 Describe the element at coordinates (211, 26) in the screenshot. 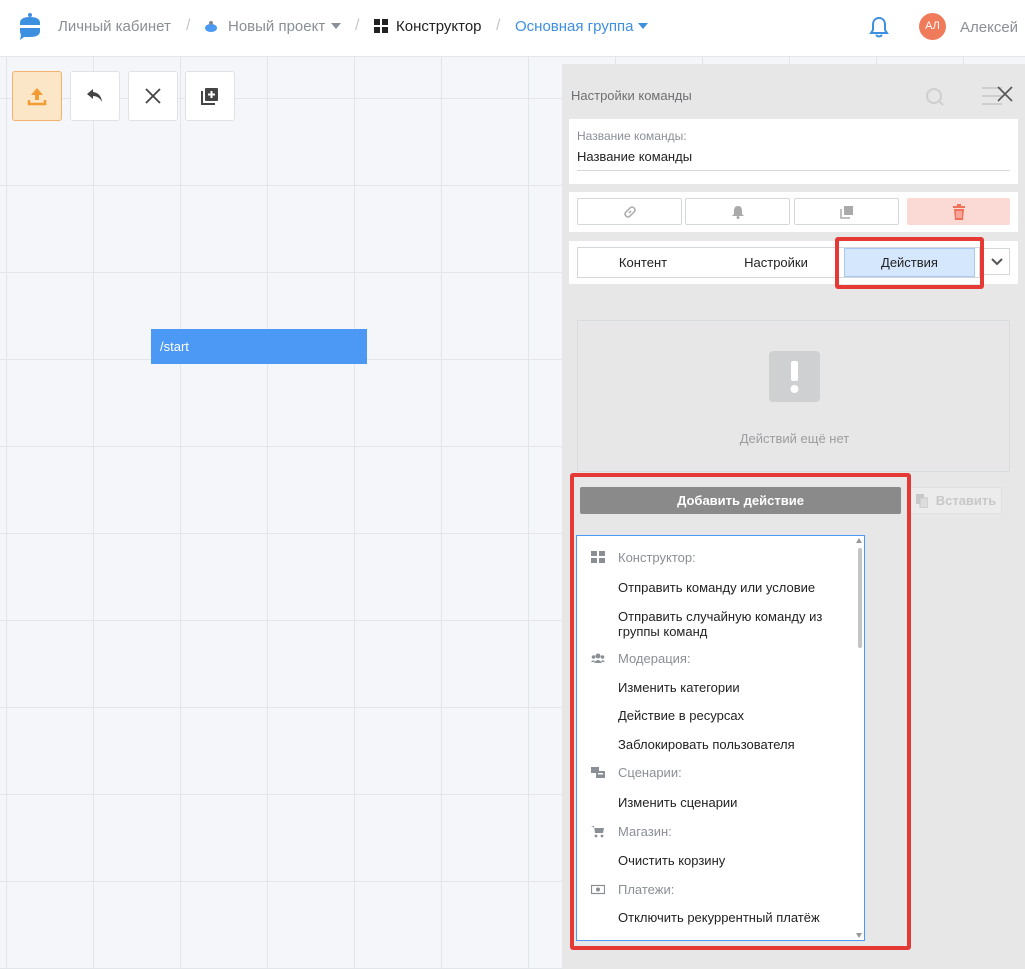

I see `project-icon` at that location.